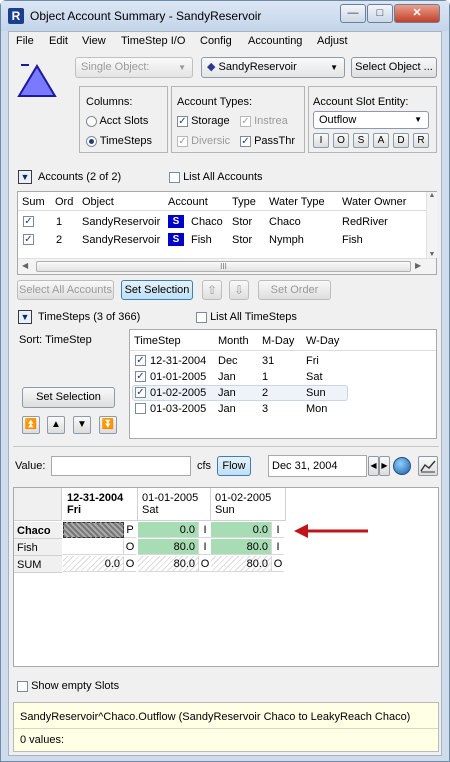 This screenshot has height=762, width=450. I want to click on timestep-row: 01-03-2005 Jan 3 Mon, so click(282, 409).